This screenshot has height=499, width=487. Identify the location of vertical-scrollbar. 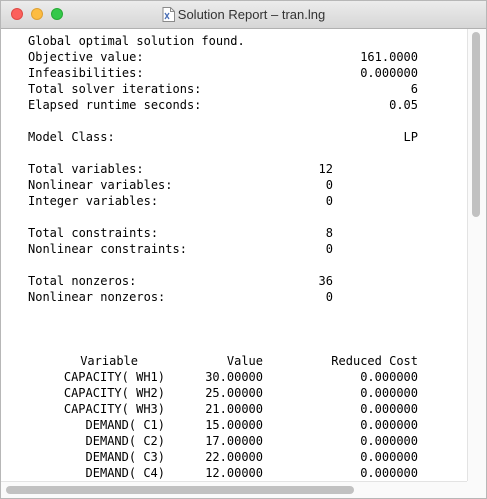
(476, 255).